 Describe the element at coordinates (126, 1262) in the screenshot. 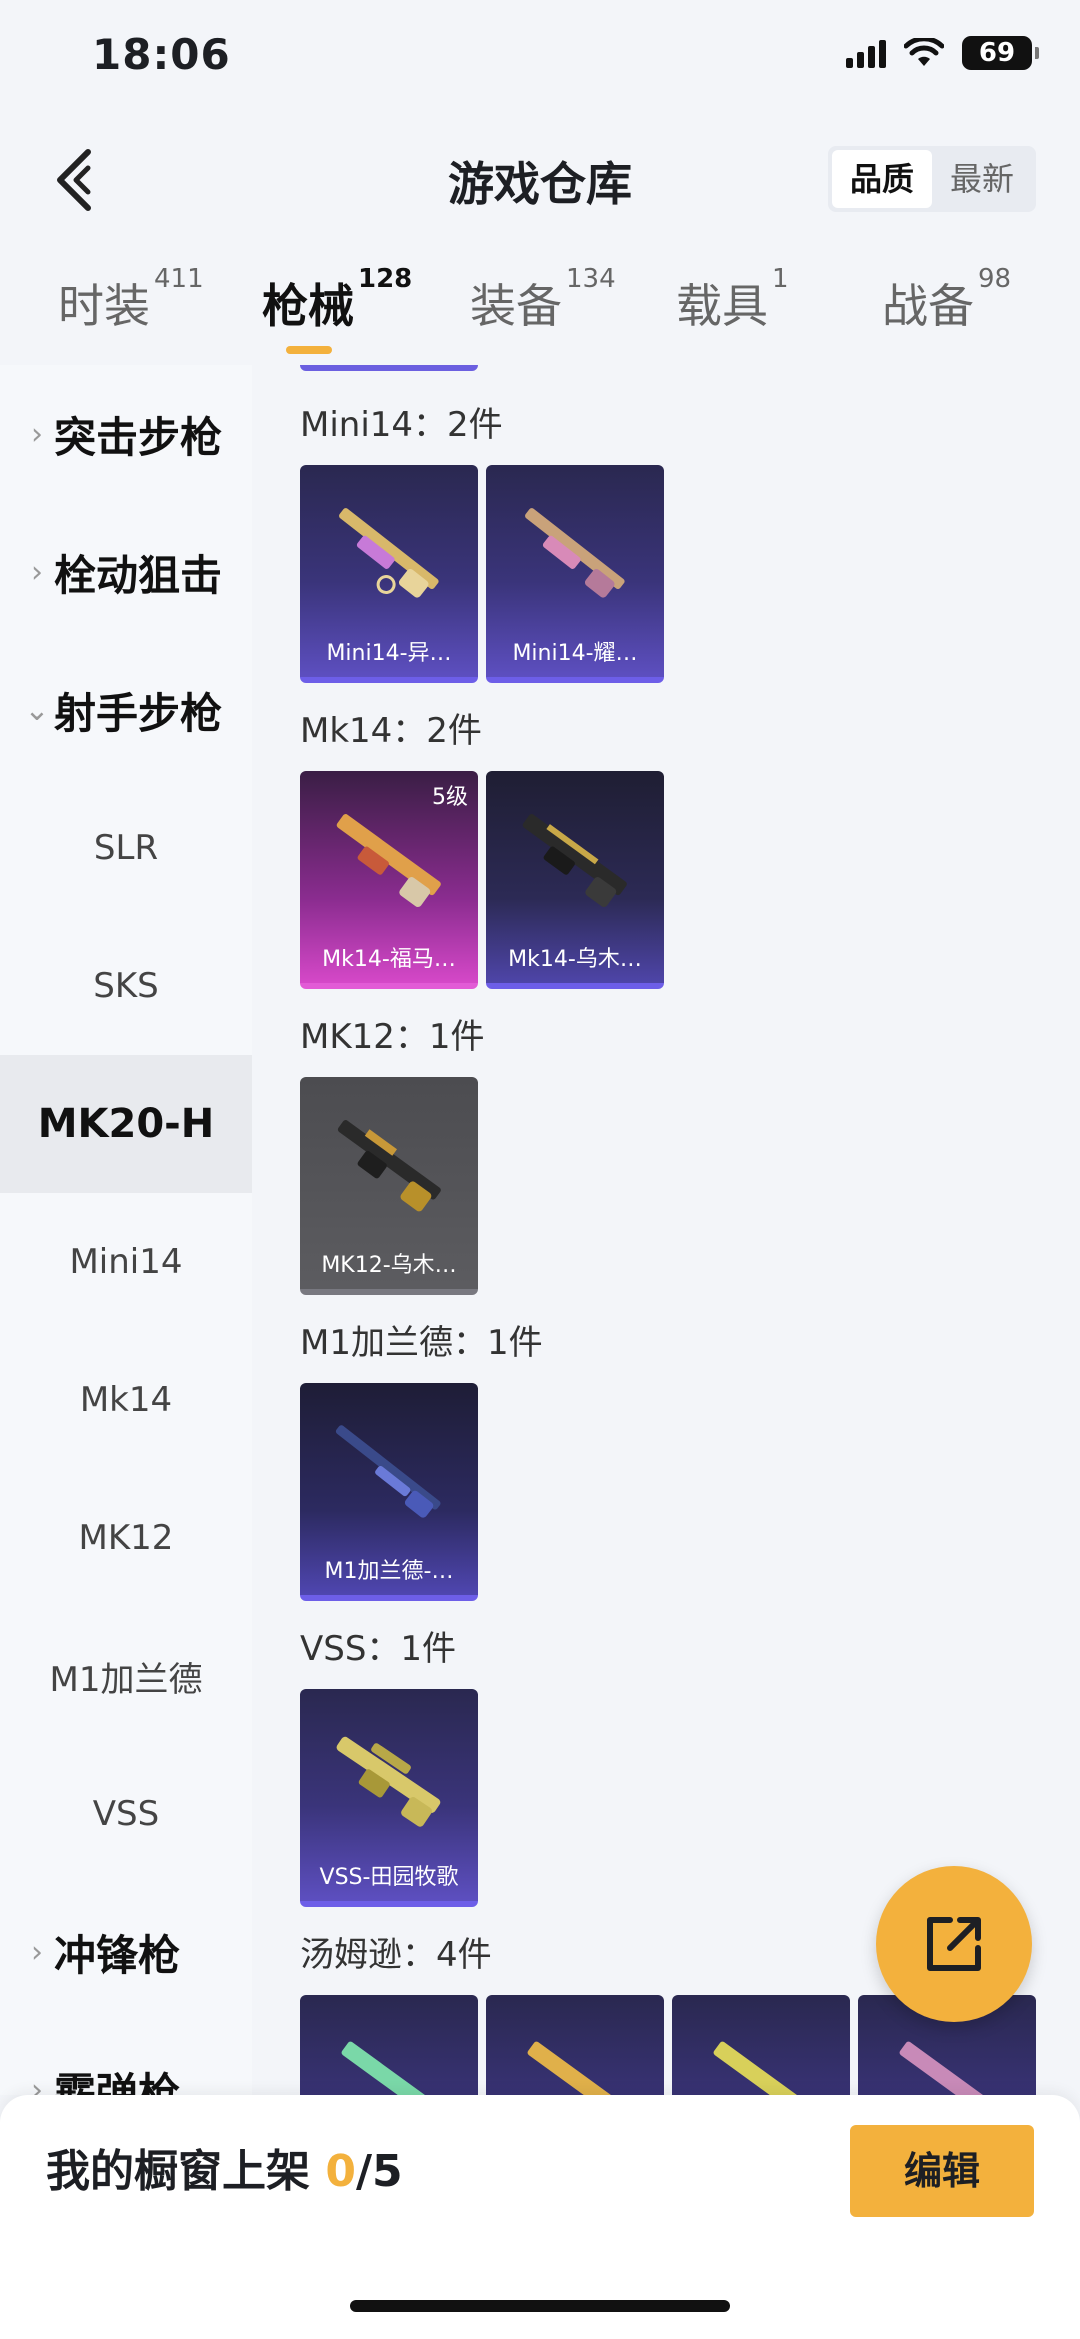

I see `sidebar-item-mini14: Mini14` at that location.